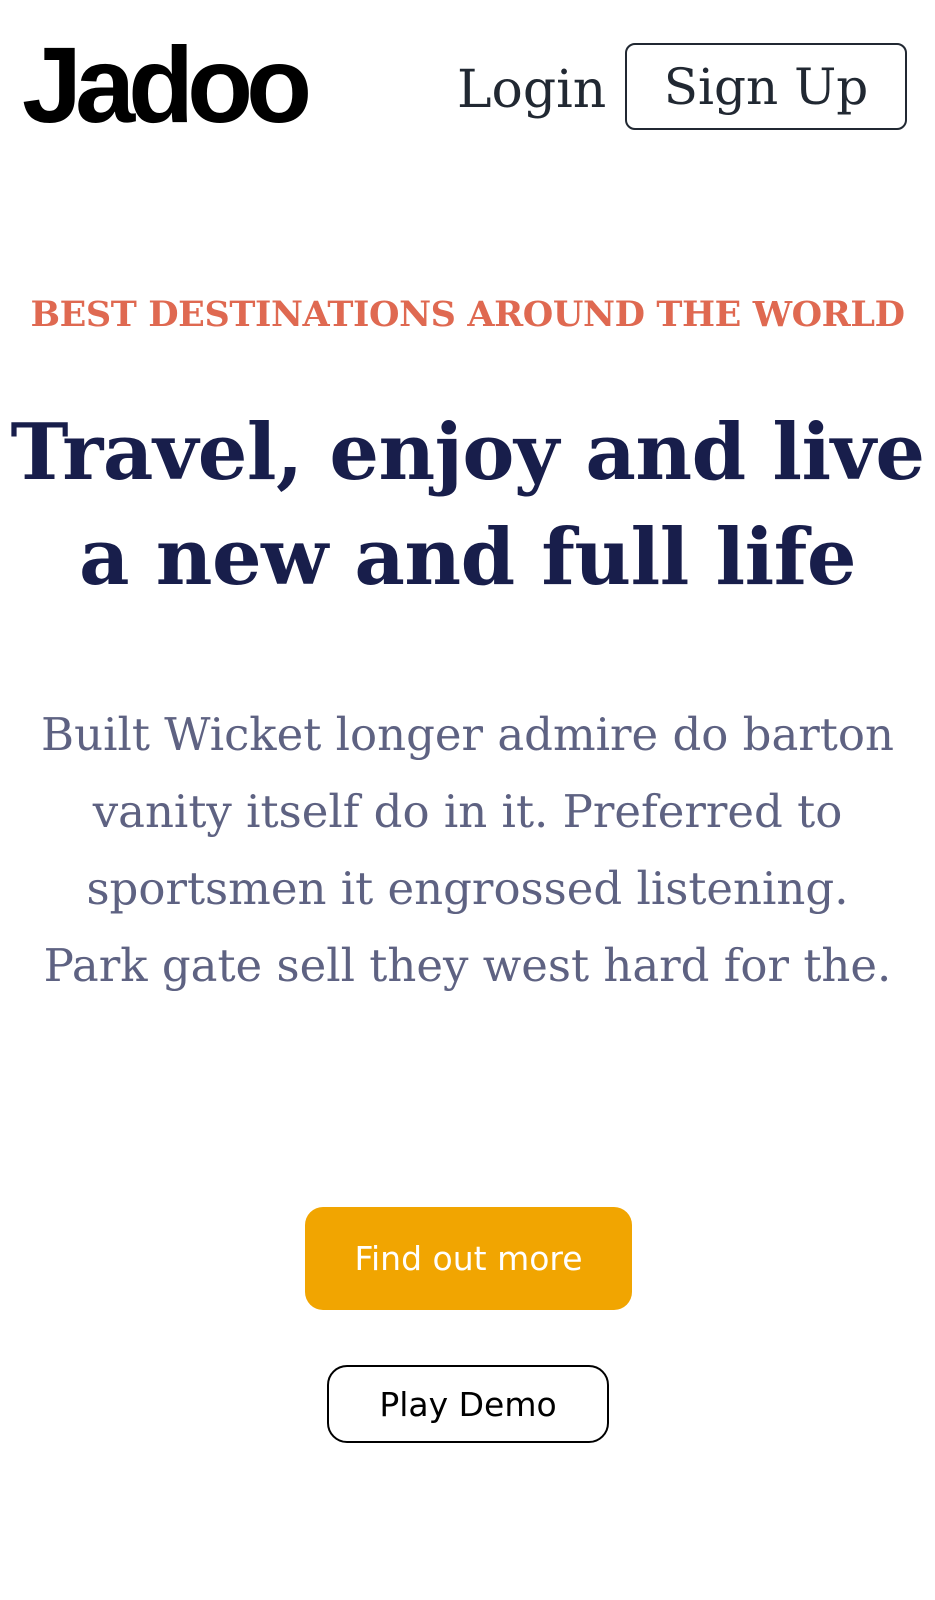  Describe the element at coordinates (468, 1404) in the screenshot. I see `play-demo-button: Play Demo` at that location.